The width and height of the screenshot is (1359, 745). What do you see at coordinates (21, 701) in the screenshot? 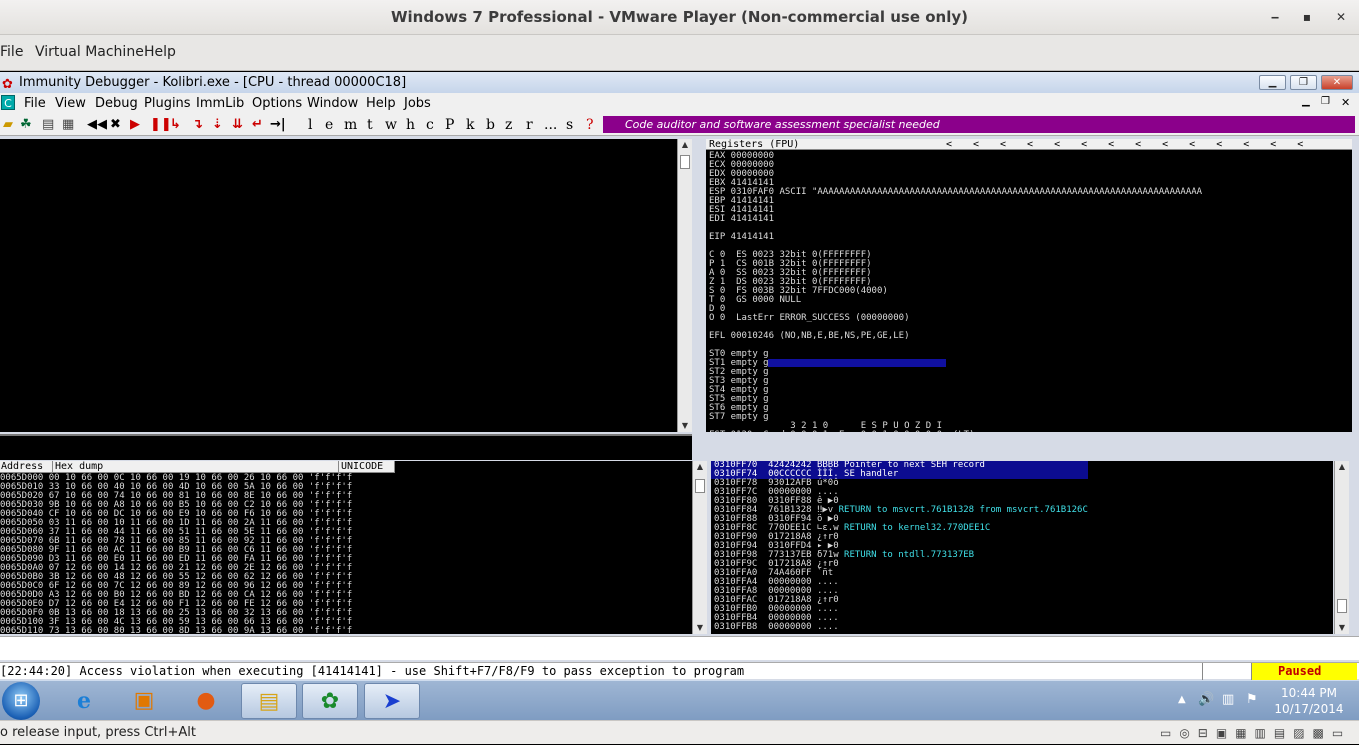
I see `start-button: ⊞` at bounding box center [21, 701].